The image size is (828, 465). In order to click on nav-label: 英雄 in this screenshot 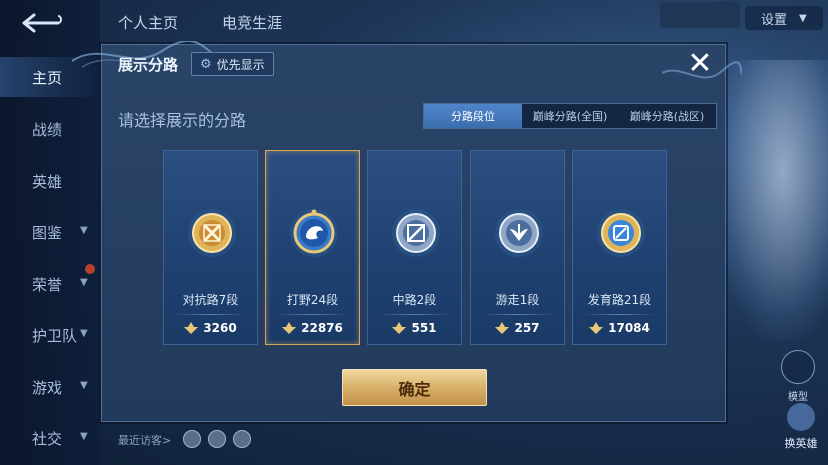, I will do `click(47, 181)`.